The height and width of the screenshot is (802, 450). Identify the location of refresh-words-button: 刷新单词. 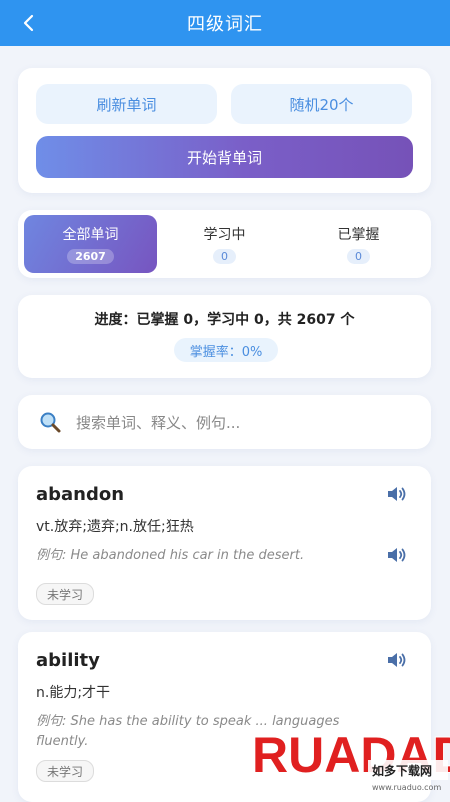
(126, 104).